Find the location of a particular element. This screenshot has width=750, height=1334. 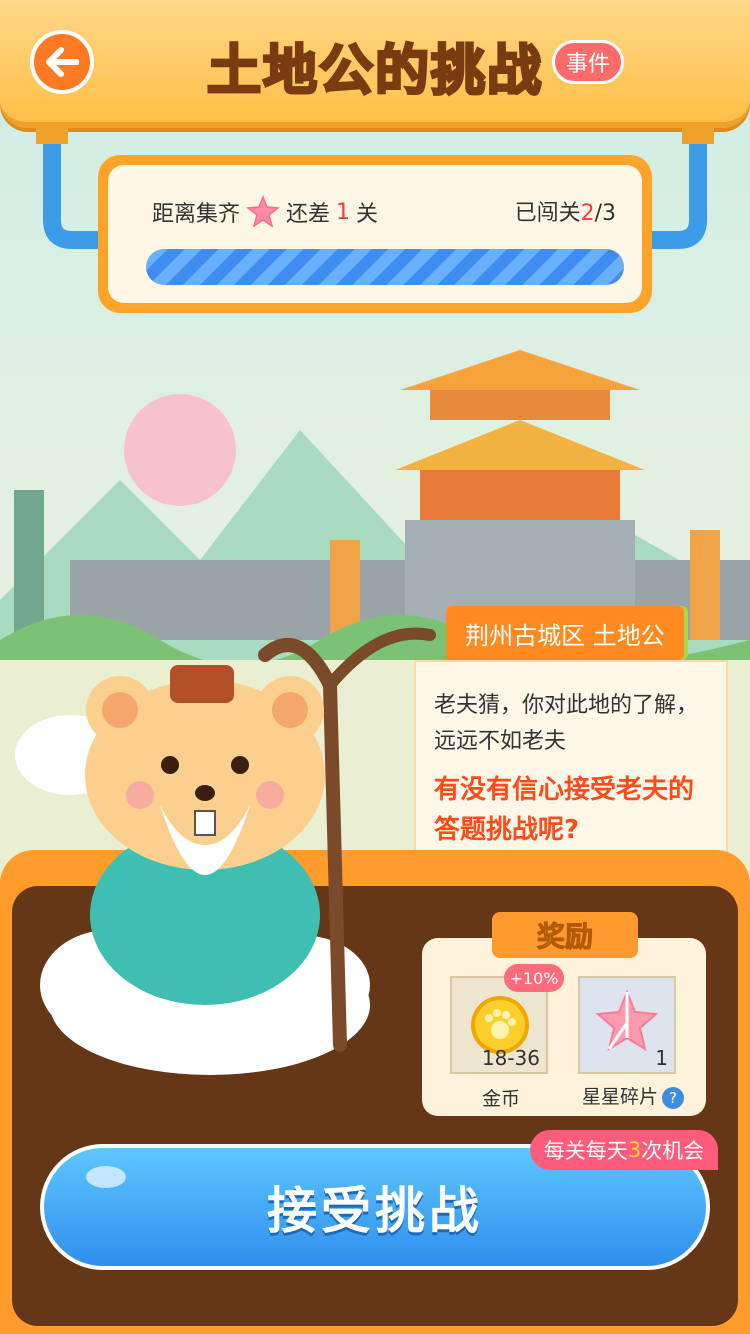

dialog-text-highlight: 有没有信心接受老夫的答题挑战呢? is located at coordinates (564, 810).